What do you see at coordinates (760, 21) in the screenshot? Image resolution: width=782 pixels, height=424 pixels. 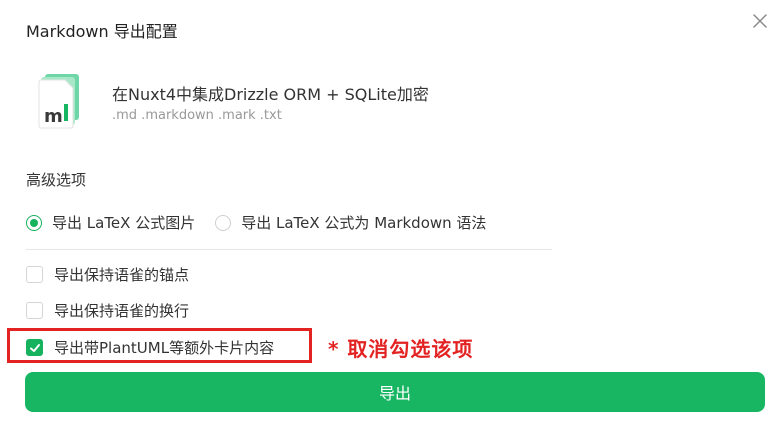 I see `close-icon` at bounding box center [760, 21].